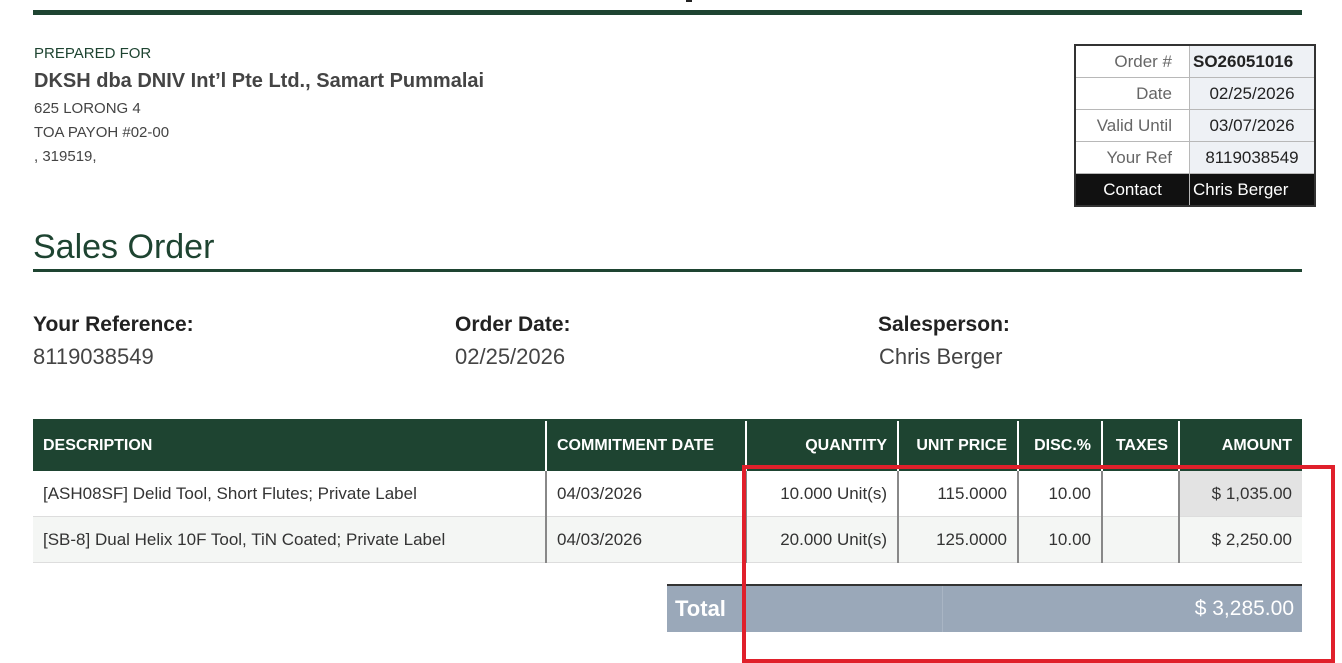 This screenshot has height=663, width=1342. I want to click on info-row-your-ref: Your Ref 8119038549, so click(1195, 157).